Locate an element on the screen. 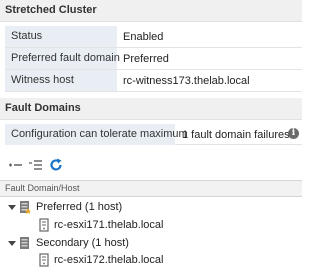  tree-item-label: Preferred (1 host) is located at coordinates (79, 207).